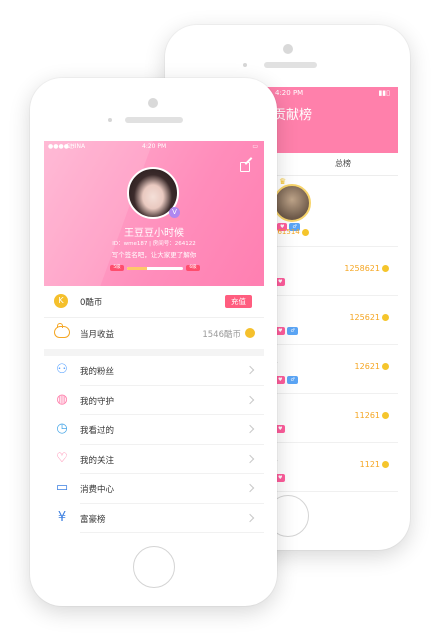  Describe the element at coordinates (331, 271) in the screenshot. I see `list-item: ♥ 1258621` at that location.